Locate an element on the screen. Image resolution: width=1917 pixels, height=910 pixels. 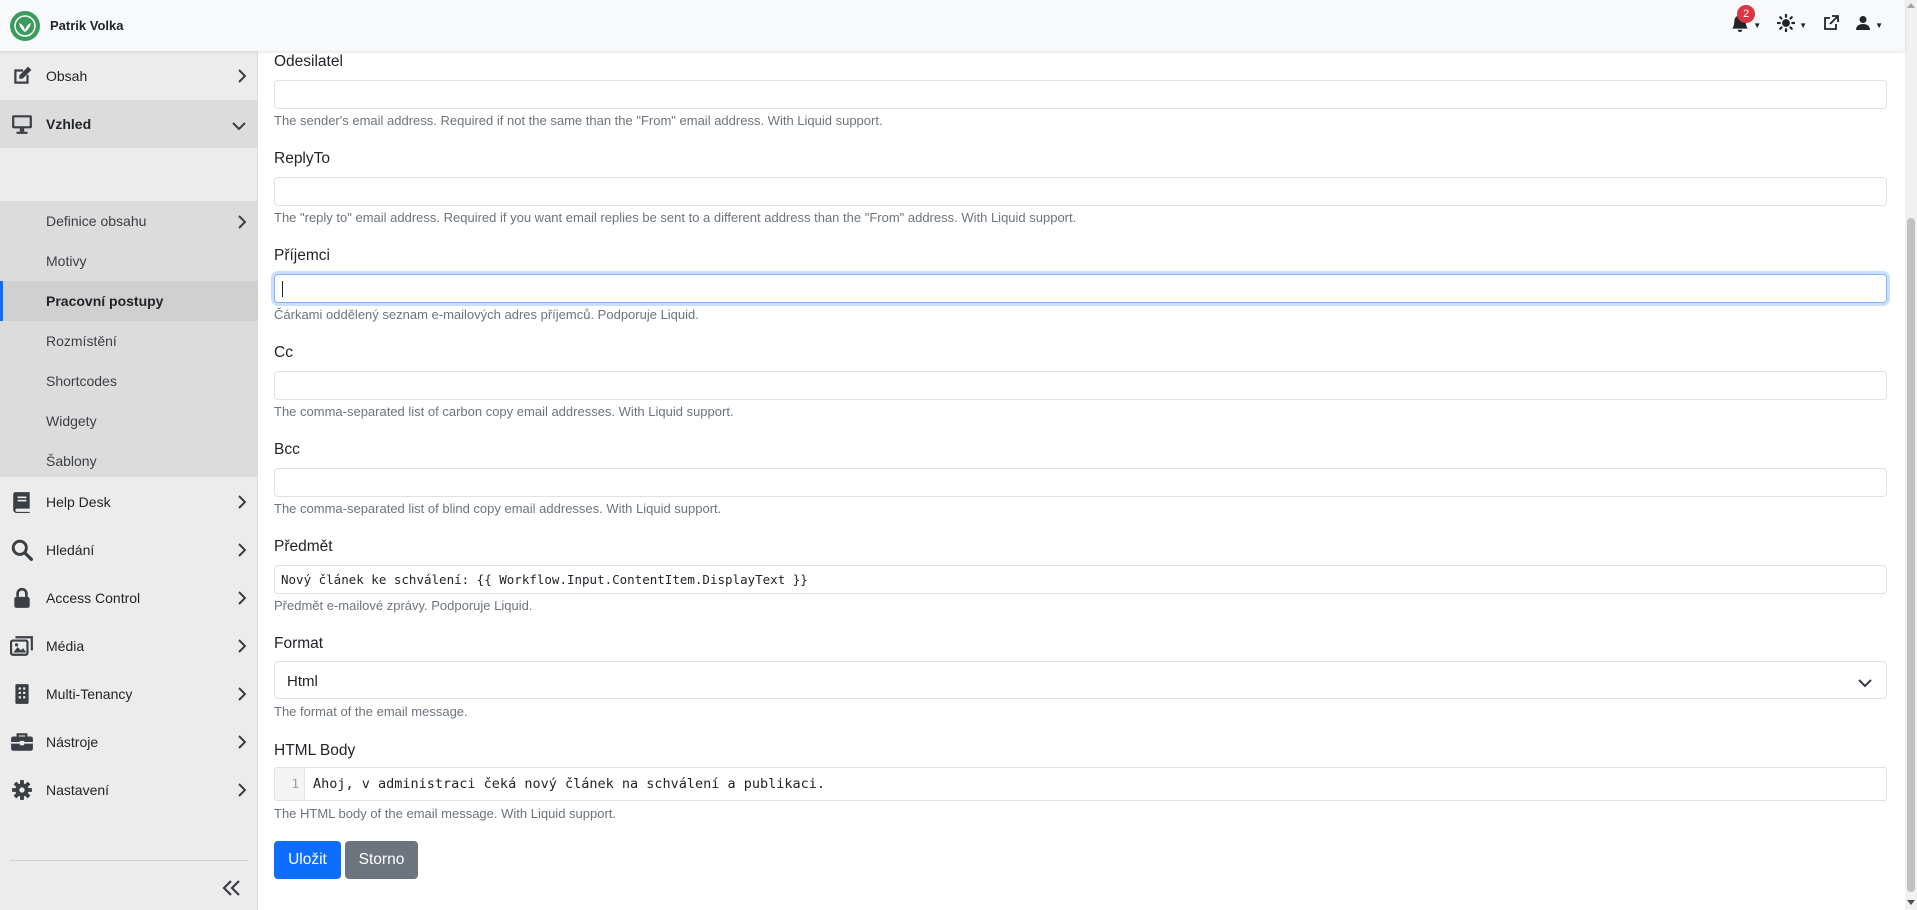
search-icon is located at coordinates (22, 550).